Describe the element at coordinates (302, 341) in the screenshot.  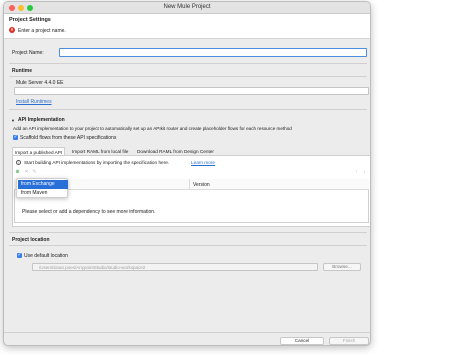
I see `cancel-button: Cancel` at that location.